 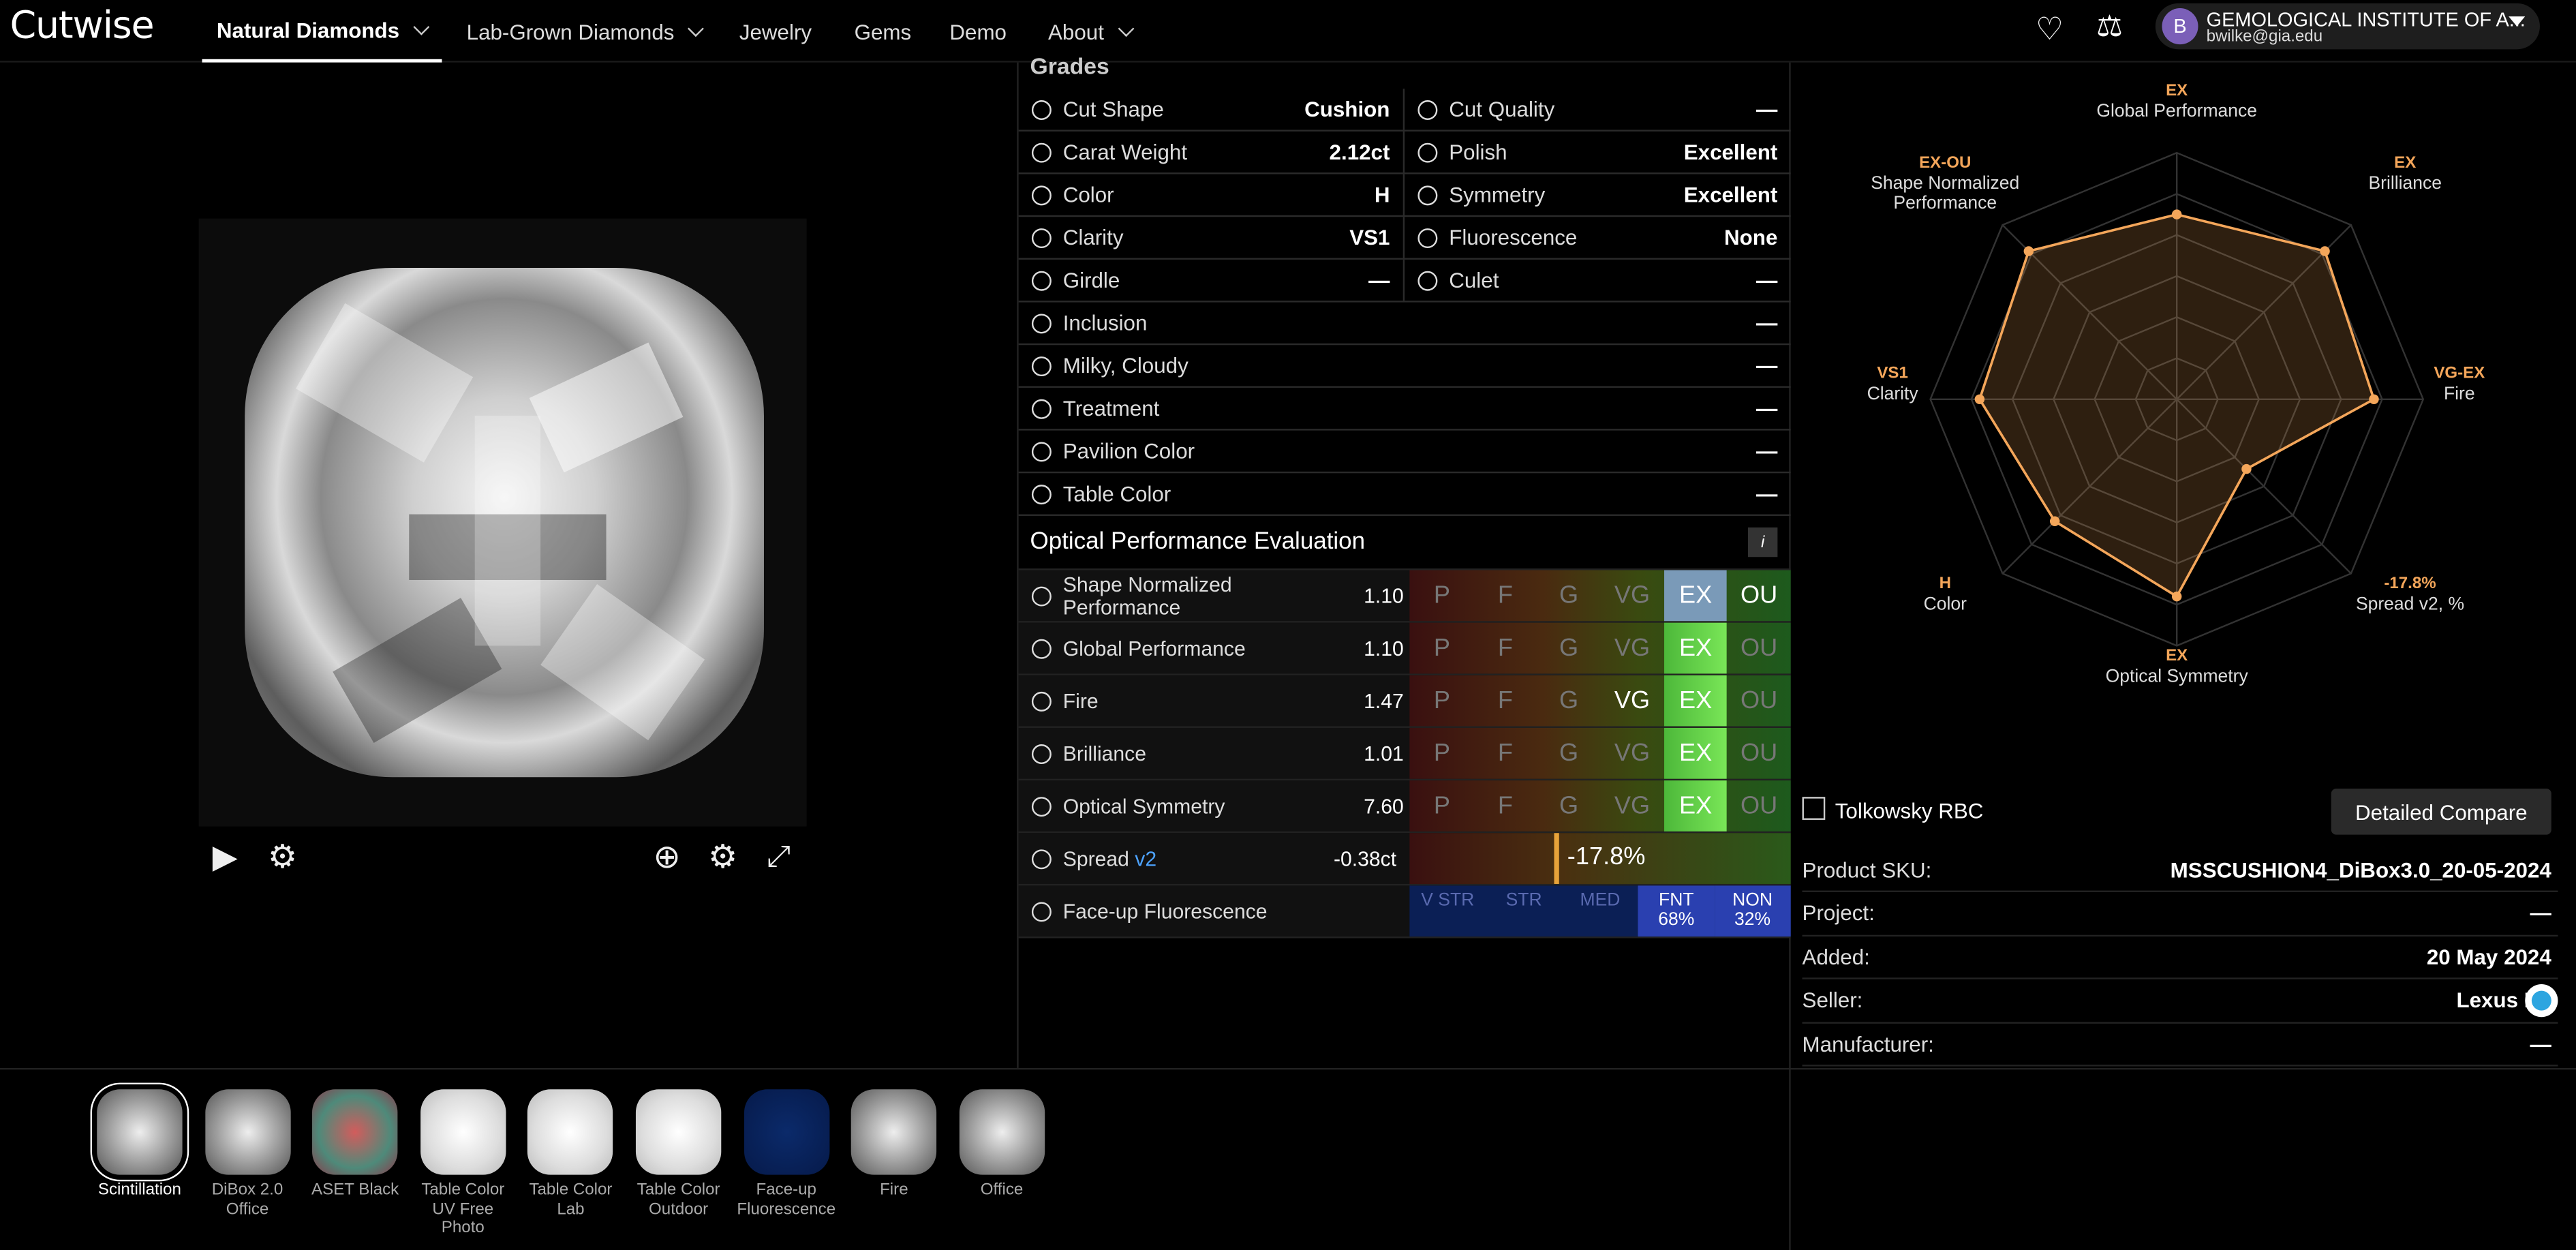 I want to click on avatar: B, so click(x=2180, y=26).